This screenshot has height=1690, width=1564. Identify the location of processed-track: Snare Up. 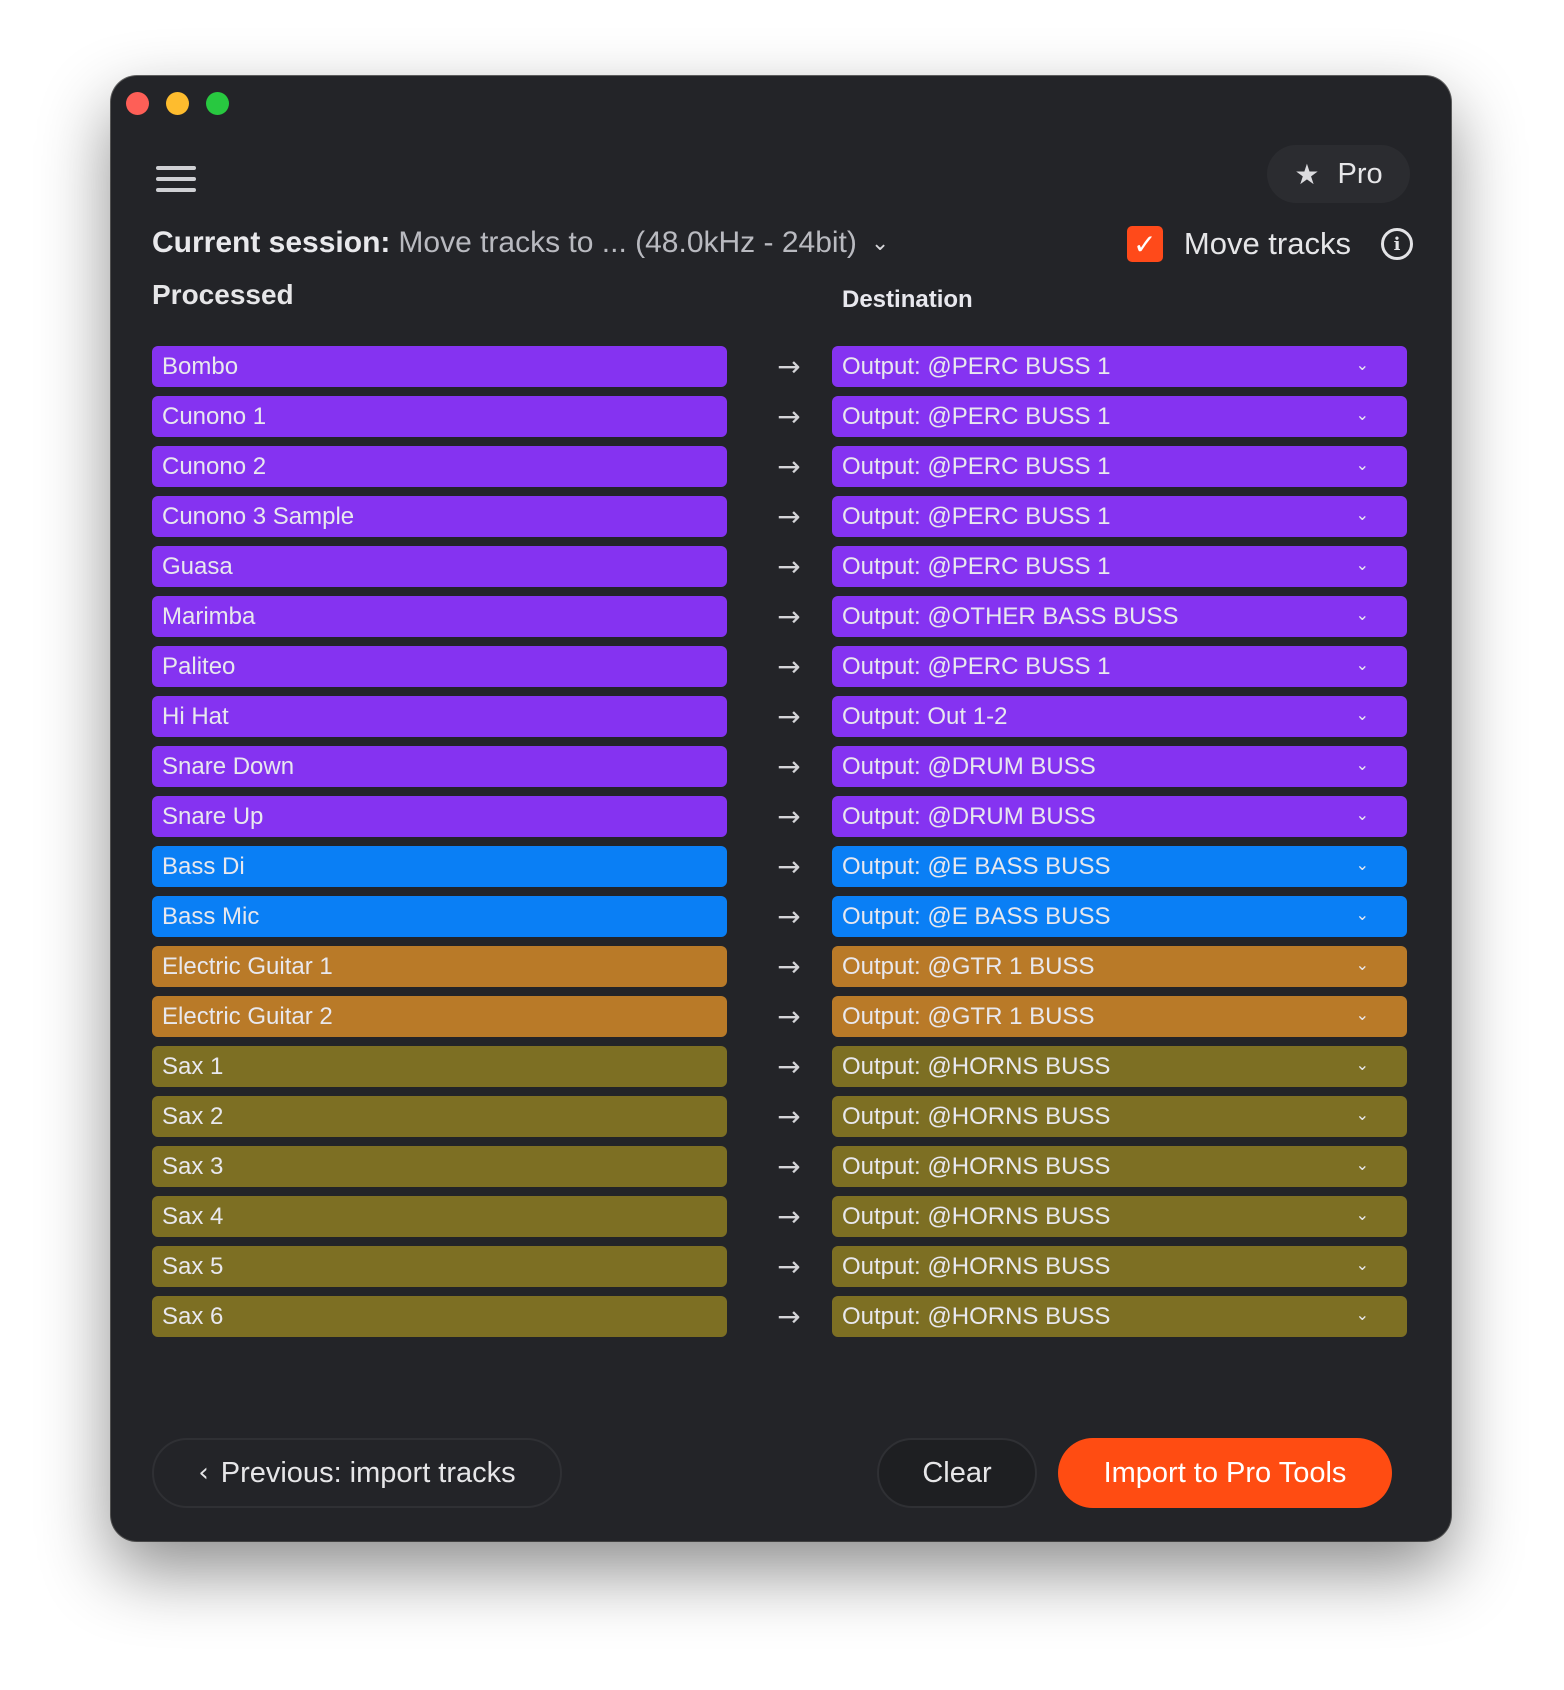
(439, 816).